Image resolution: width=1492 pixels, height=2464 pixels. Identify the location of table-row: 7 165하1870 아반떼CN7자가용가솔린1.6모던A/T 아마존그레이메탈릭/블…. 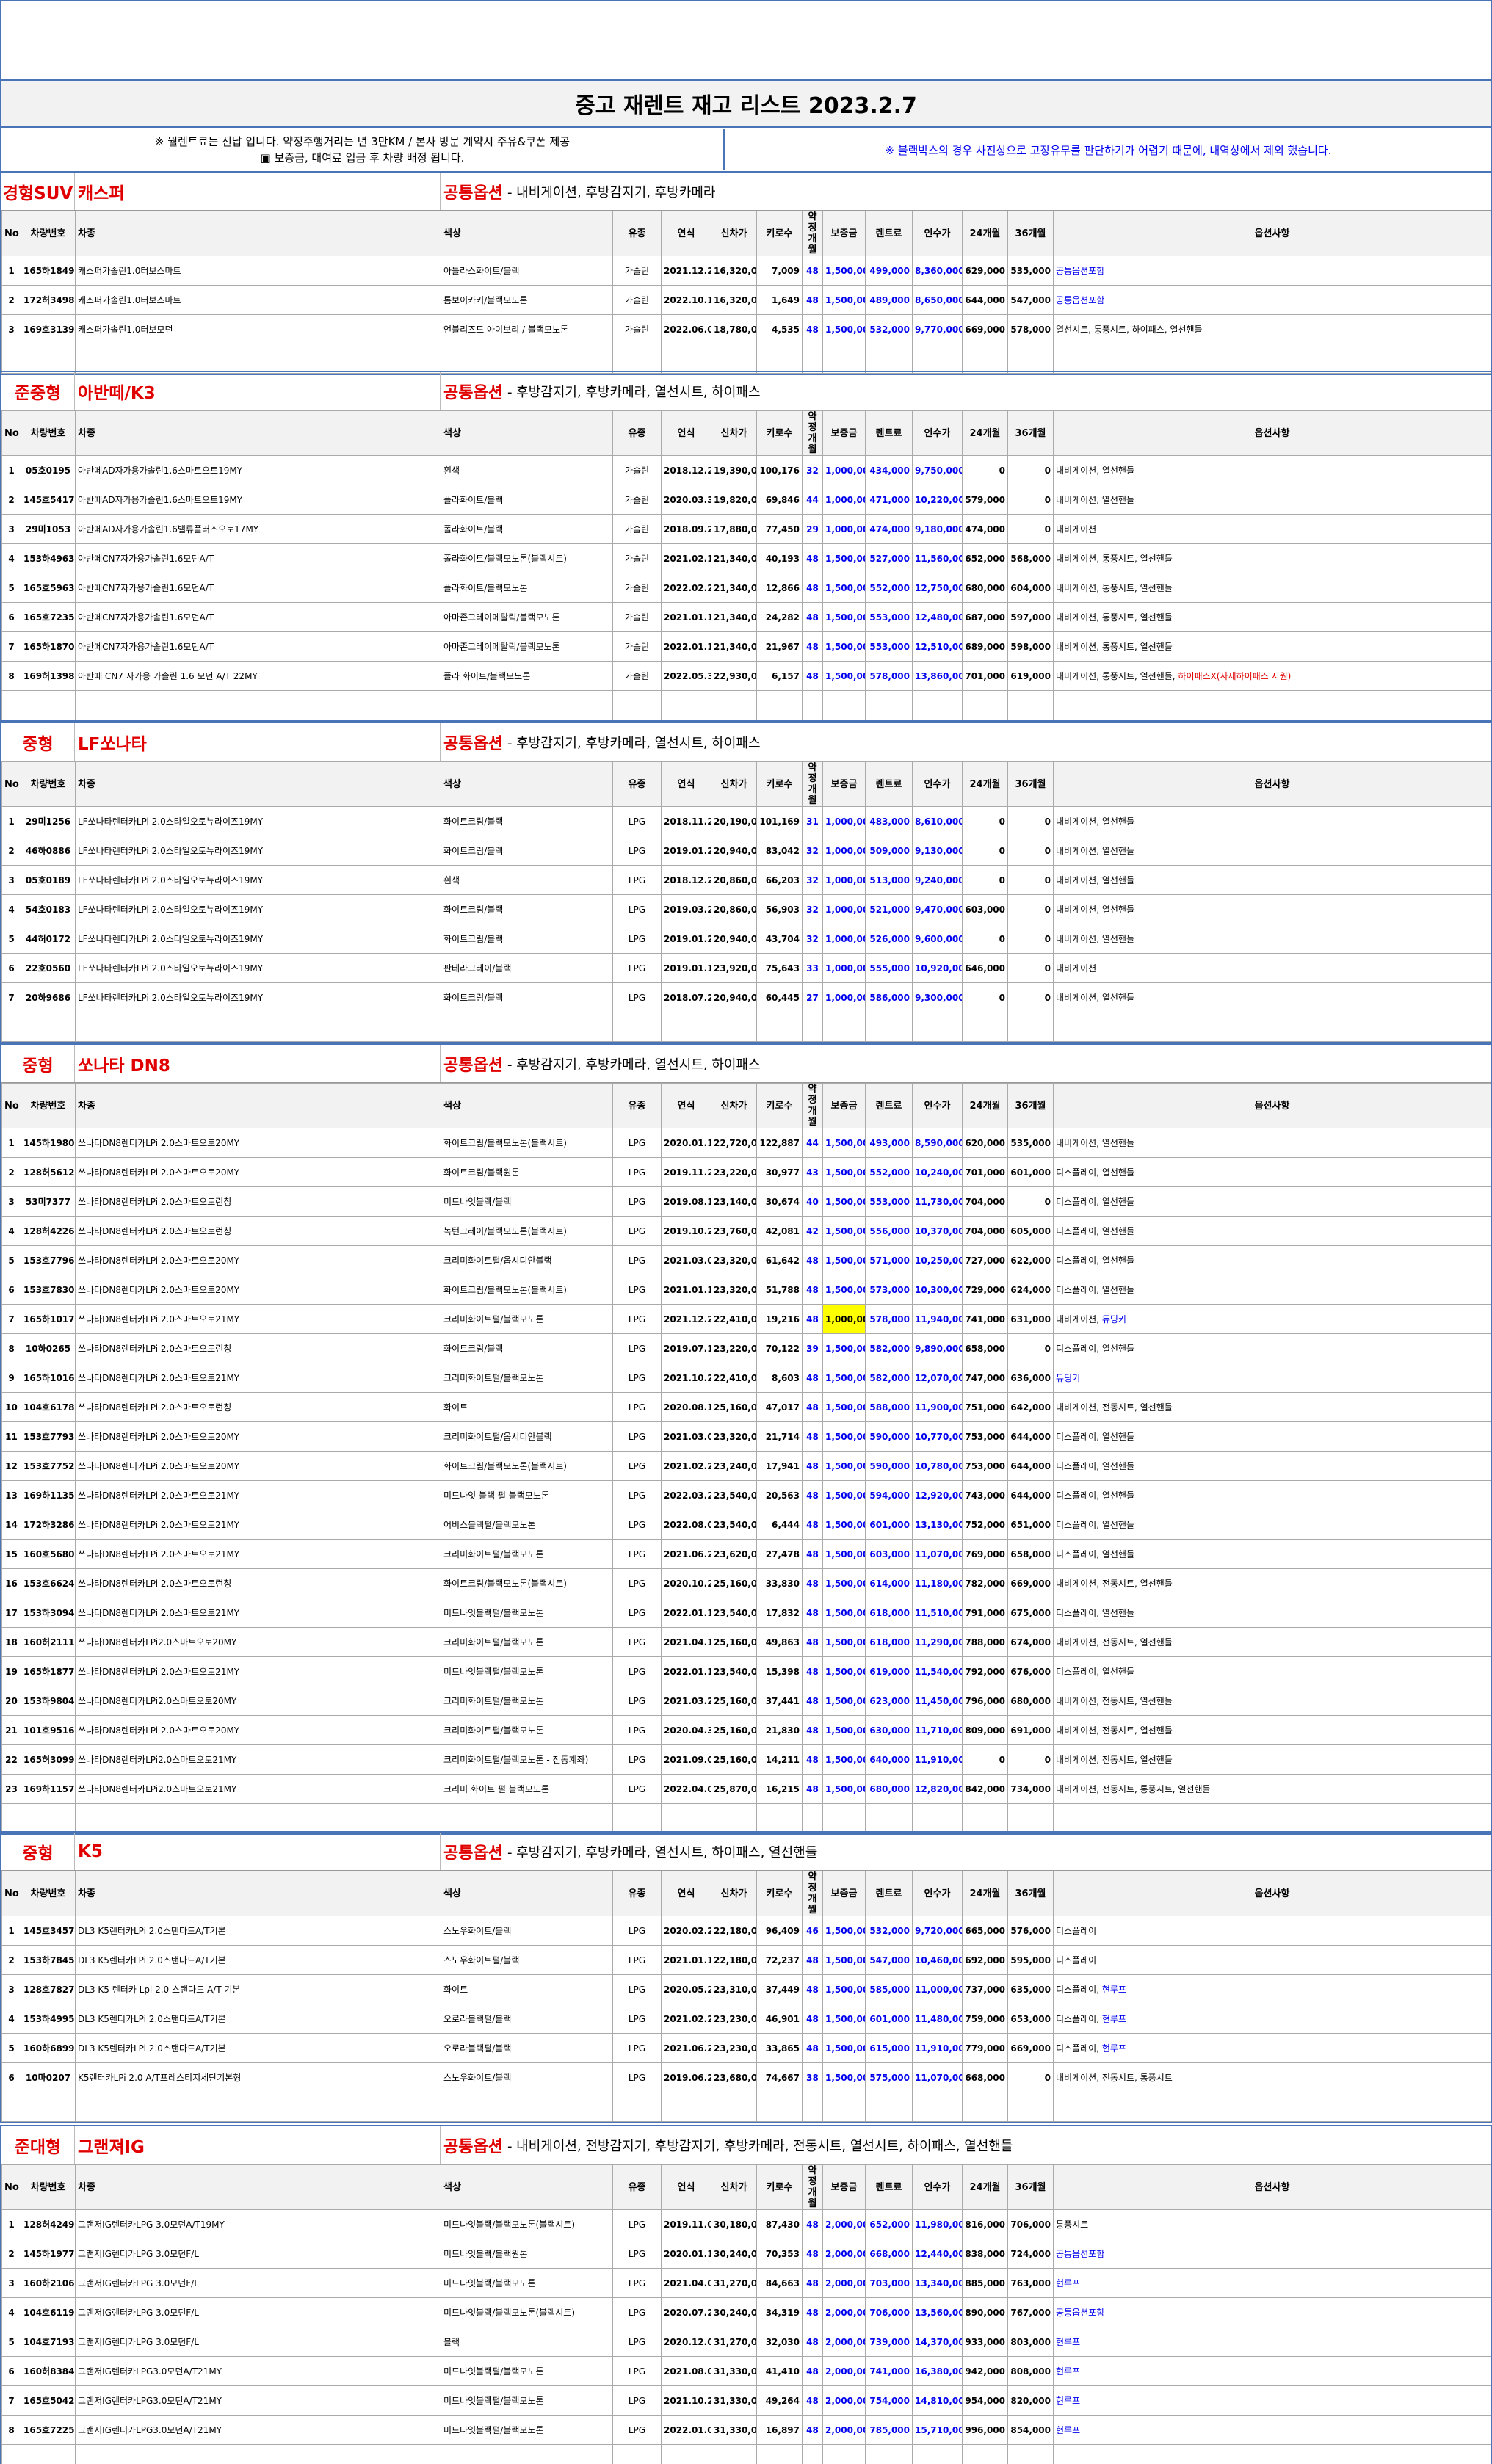
(746, 647).